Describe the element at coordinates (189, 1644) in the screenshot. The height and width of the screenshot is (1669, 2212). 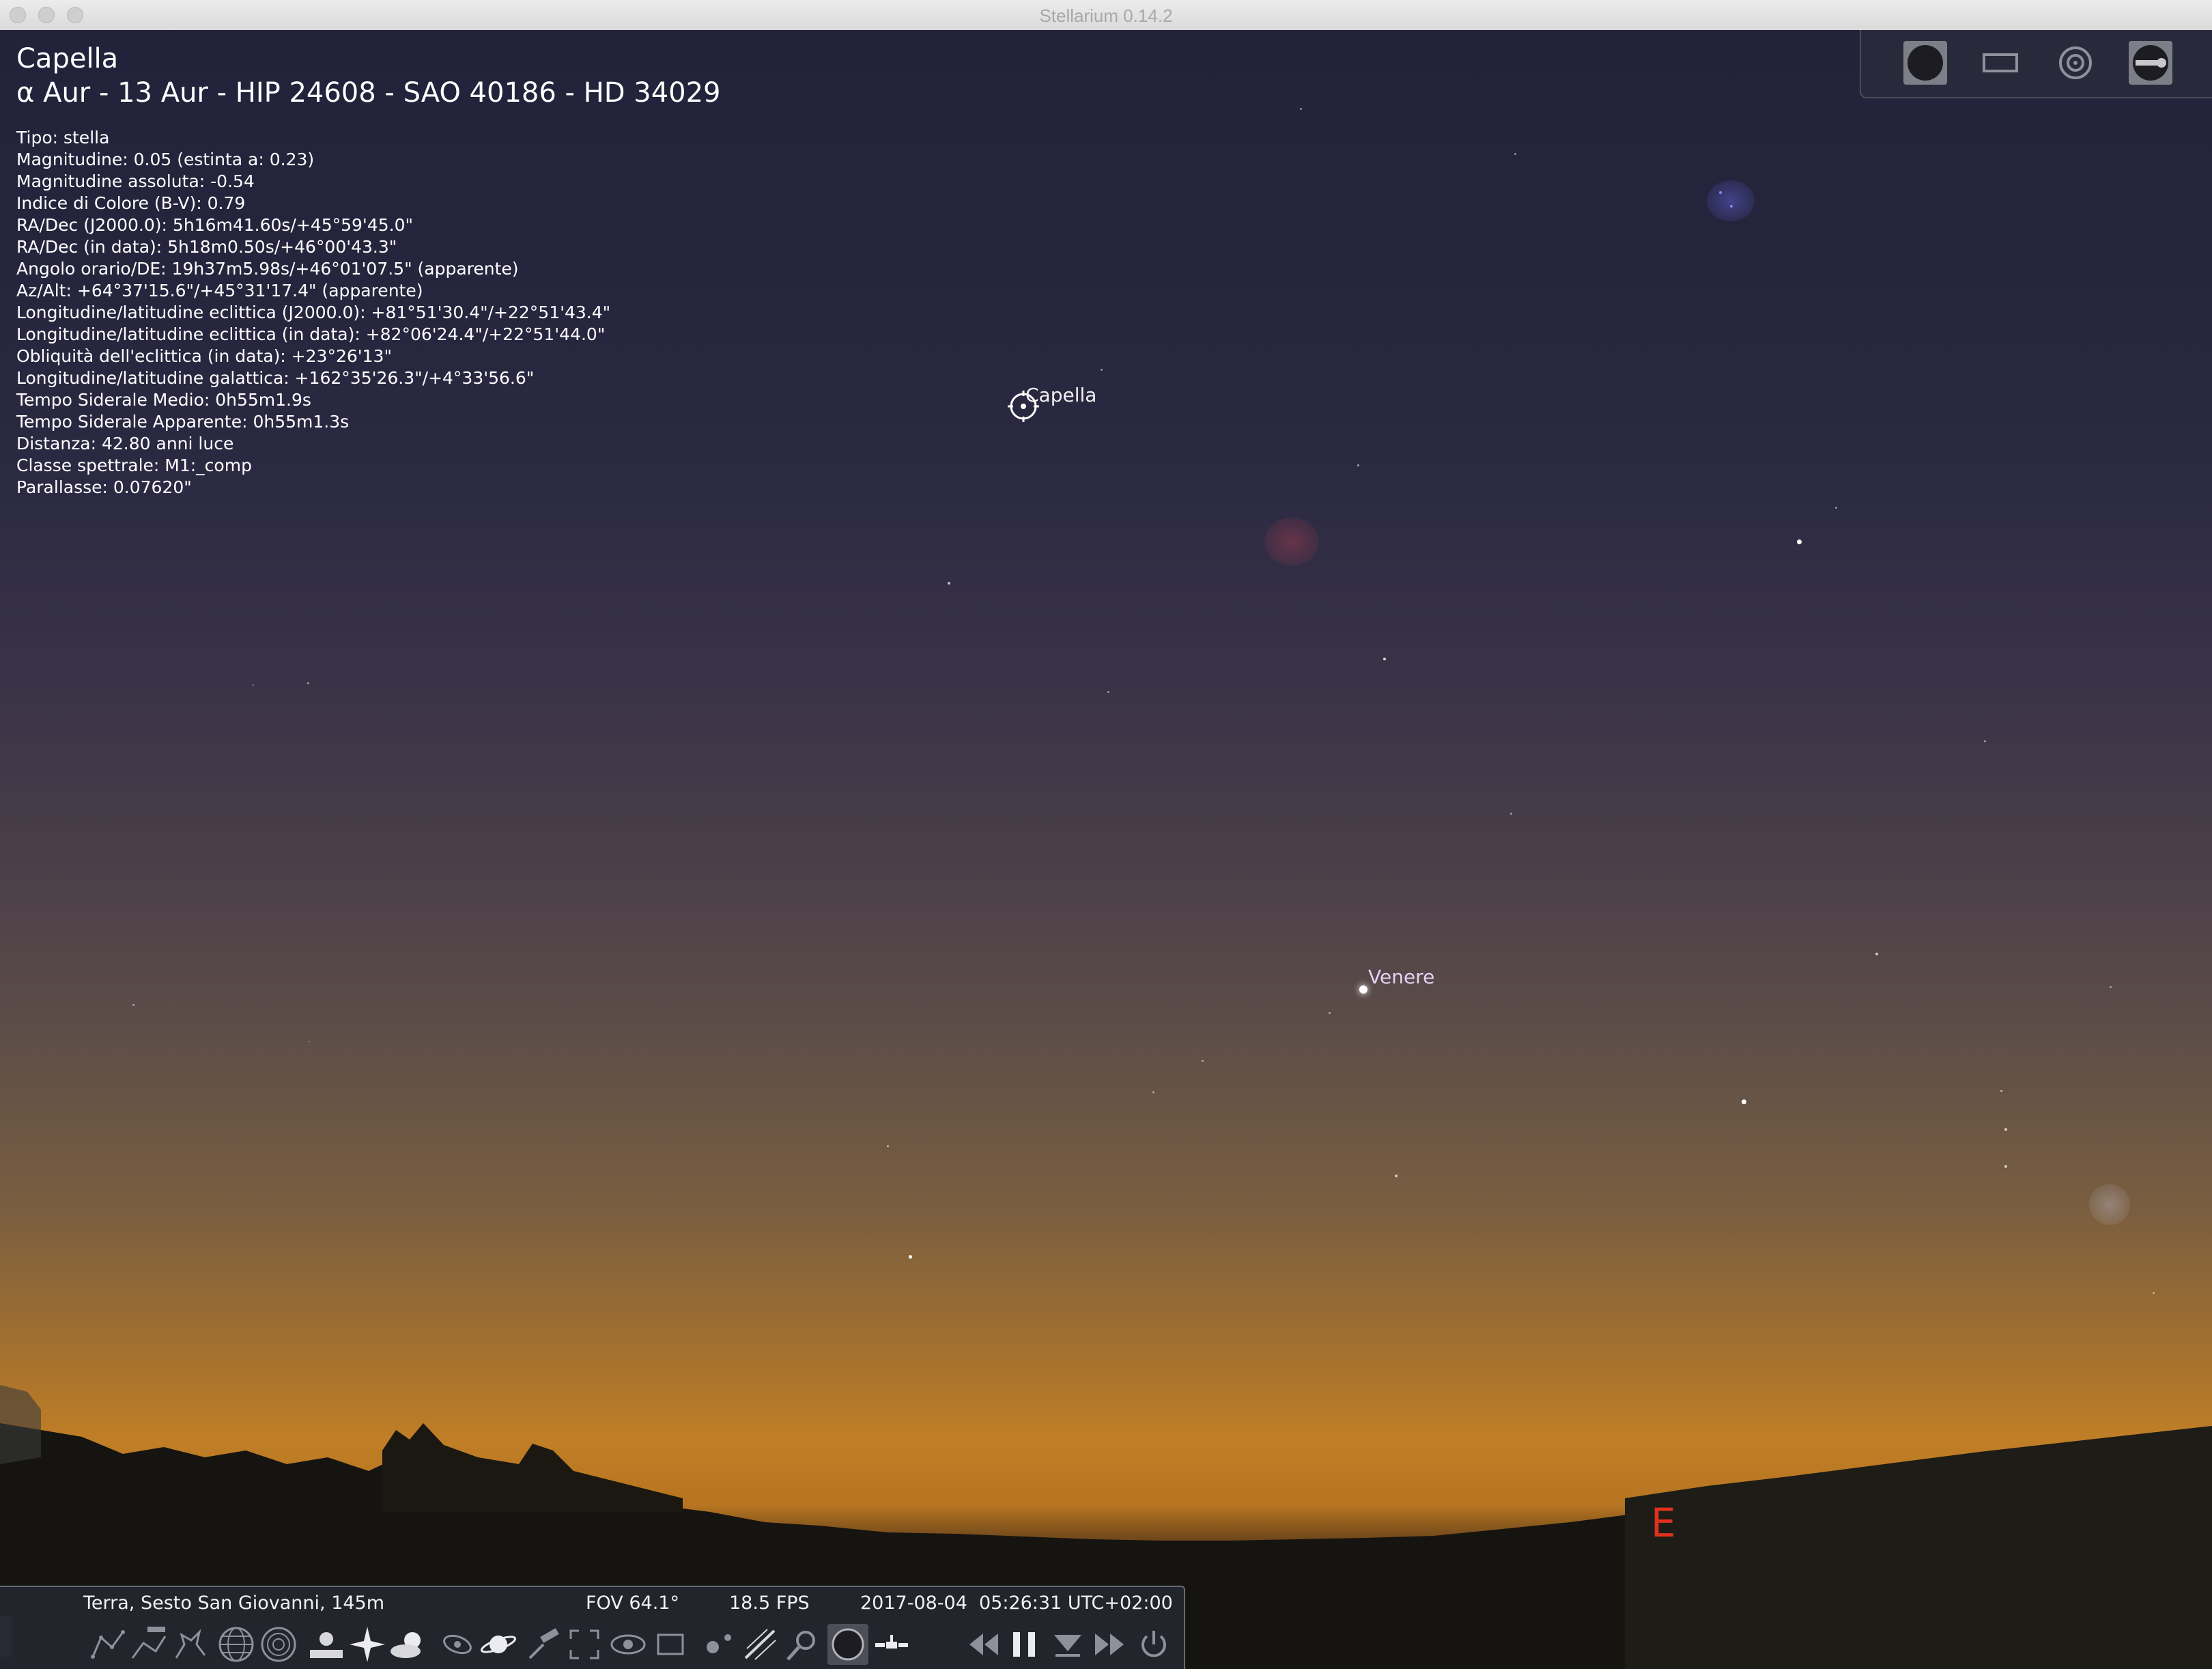
I see `constellation-art-icon` at that location.